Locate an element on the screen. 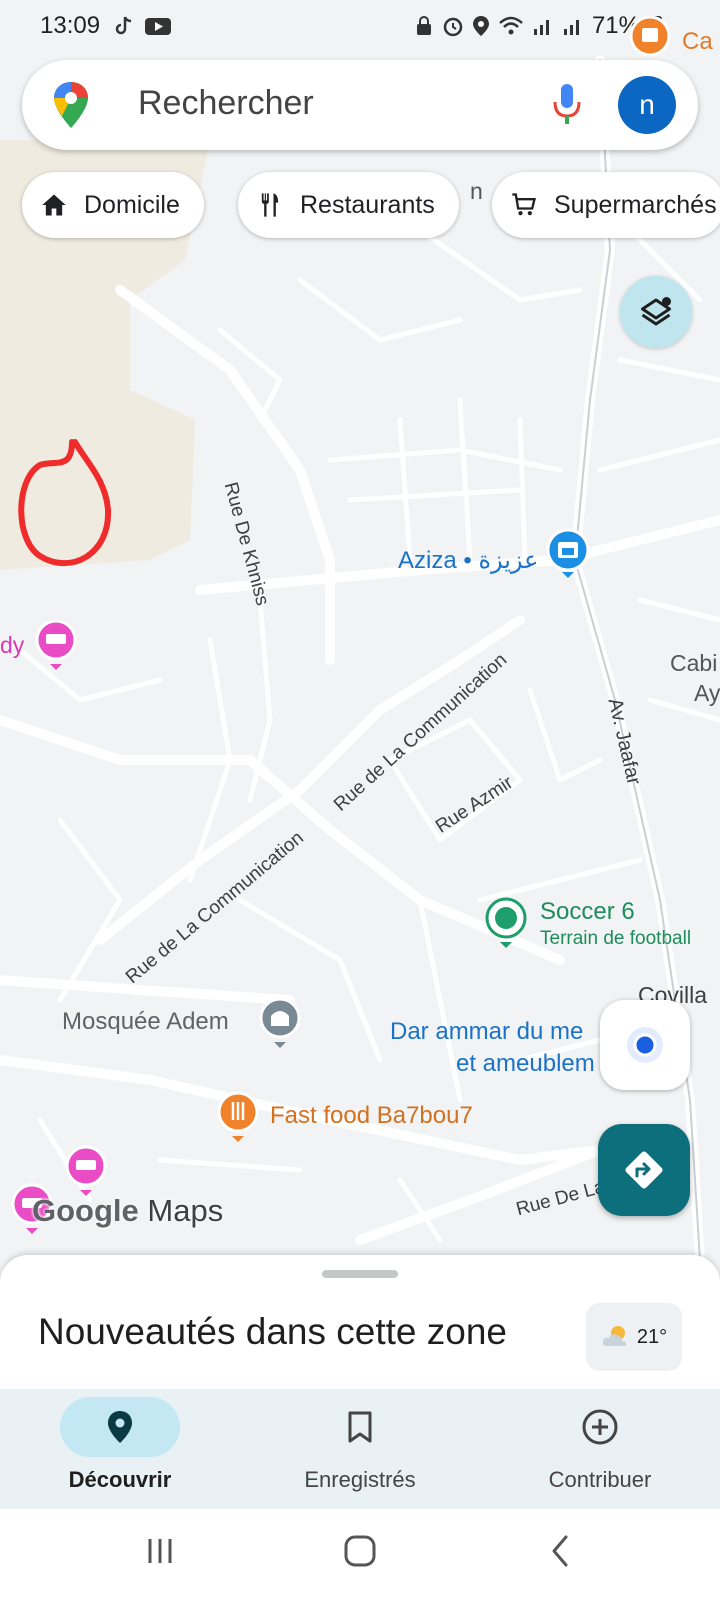 The image size is (720, 1600). chip-label: Domicile is located at coordinates (132, 204).